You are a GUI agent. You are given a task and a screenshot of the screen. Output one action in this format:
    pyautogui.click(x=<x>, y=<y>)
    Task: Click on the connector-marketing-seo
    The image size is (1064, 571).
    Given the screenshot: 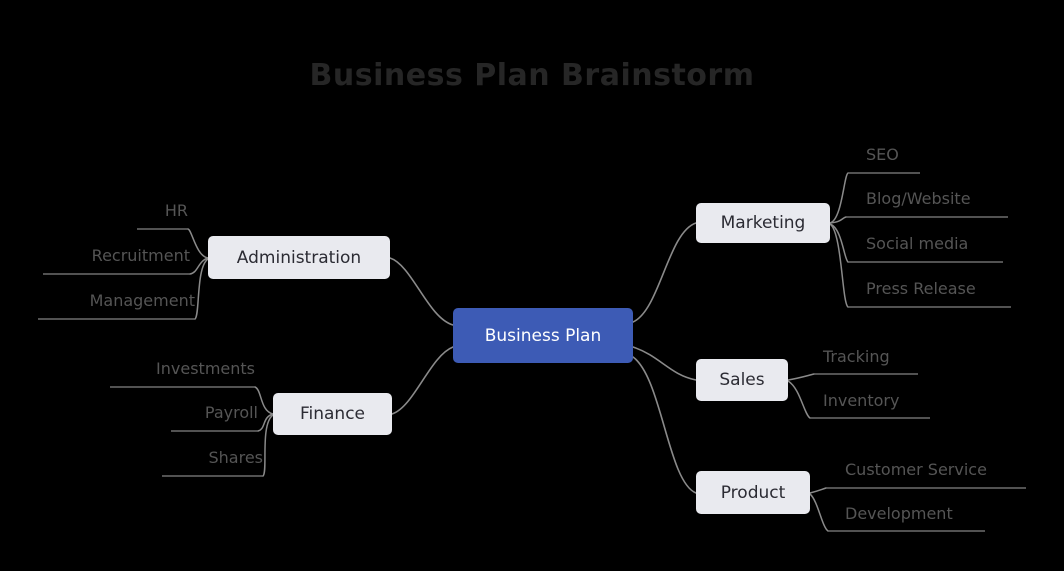 What is the action you would take?
    pyautogui.click(x=839, y=198)
    